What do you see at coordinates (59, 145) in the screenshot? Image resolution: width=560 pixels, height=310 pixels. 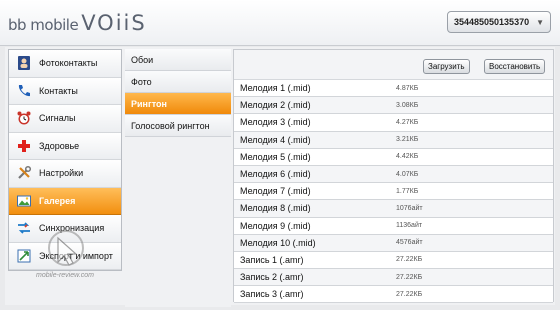 I see `sidebar-item-label: Здоровье` at bounding box center [59, 145].